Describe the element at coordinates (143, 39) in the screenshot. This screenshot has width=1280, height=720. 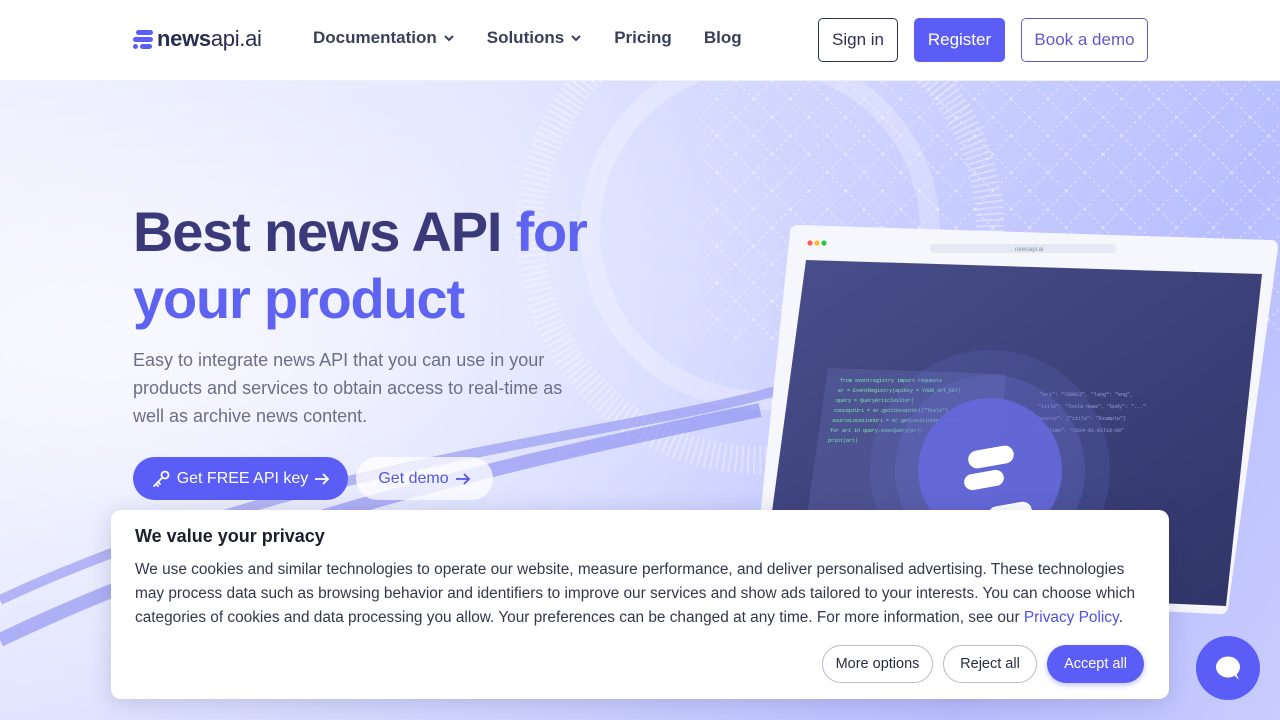
I see `logo-icon` at that location.